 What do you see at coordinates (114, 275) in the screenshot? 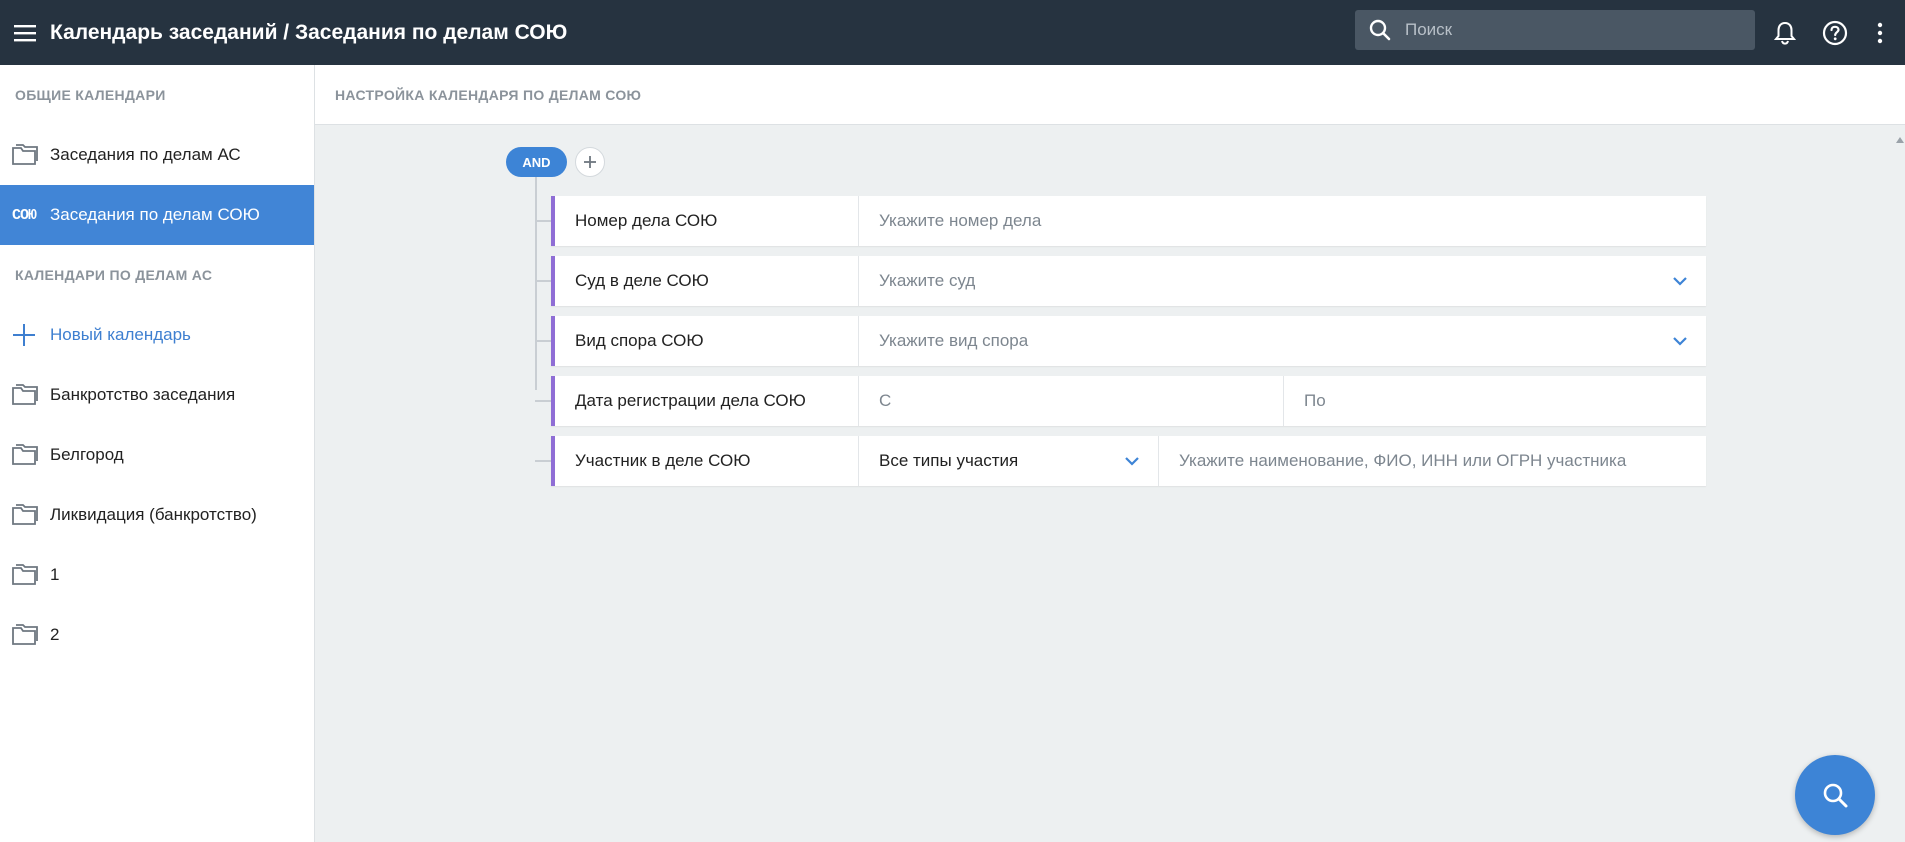
I see `sidebar-header-as: КАЛЕНДАРИ ПО ДЕЛАМ АС` at bounding box center [114, 275].